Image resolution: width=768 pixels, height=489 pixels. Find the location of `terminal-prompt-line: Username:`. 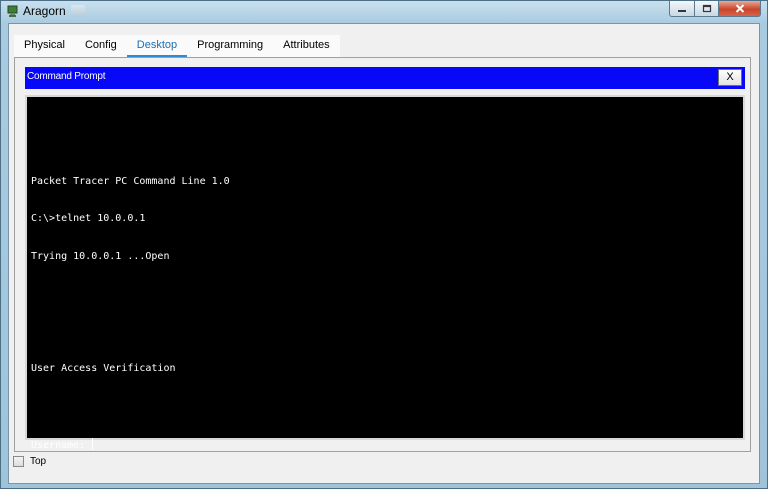

terminal-prompt-line: Username: is located at coordinates (130, 444).